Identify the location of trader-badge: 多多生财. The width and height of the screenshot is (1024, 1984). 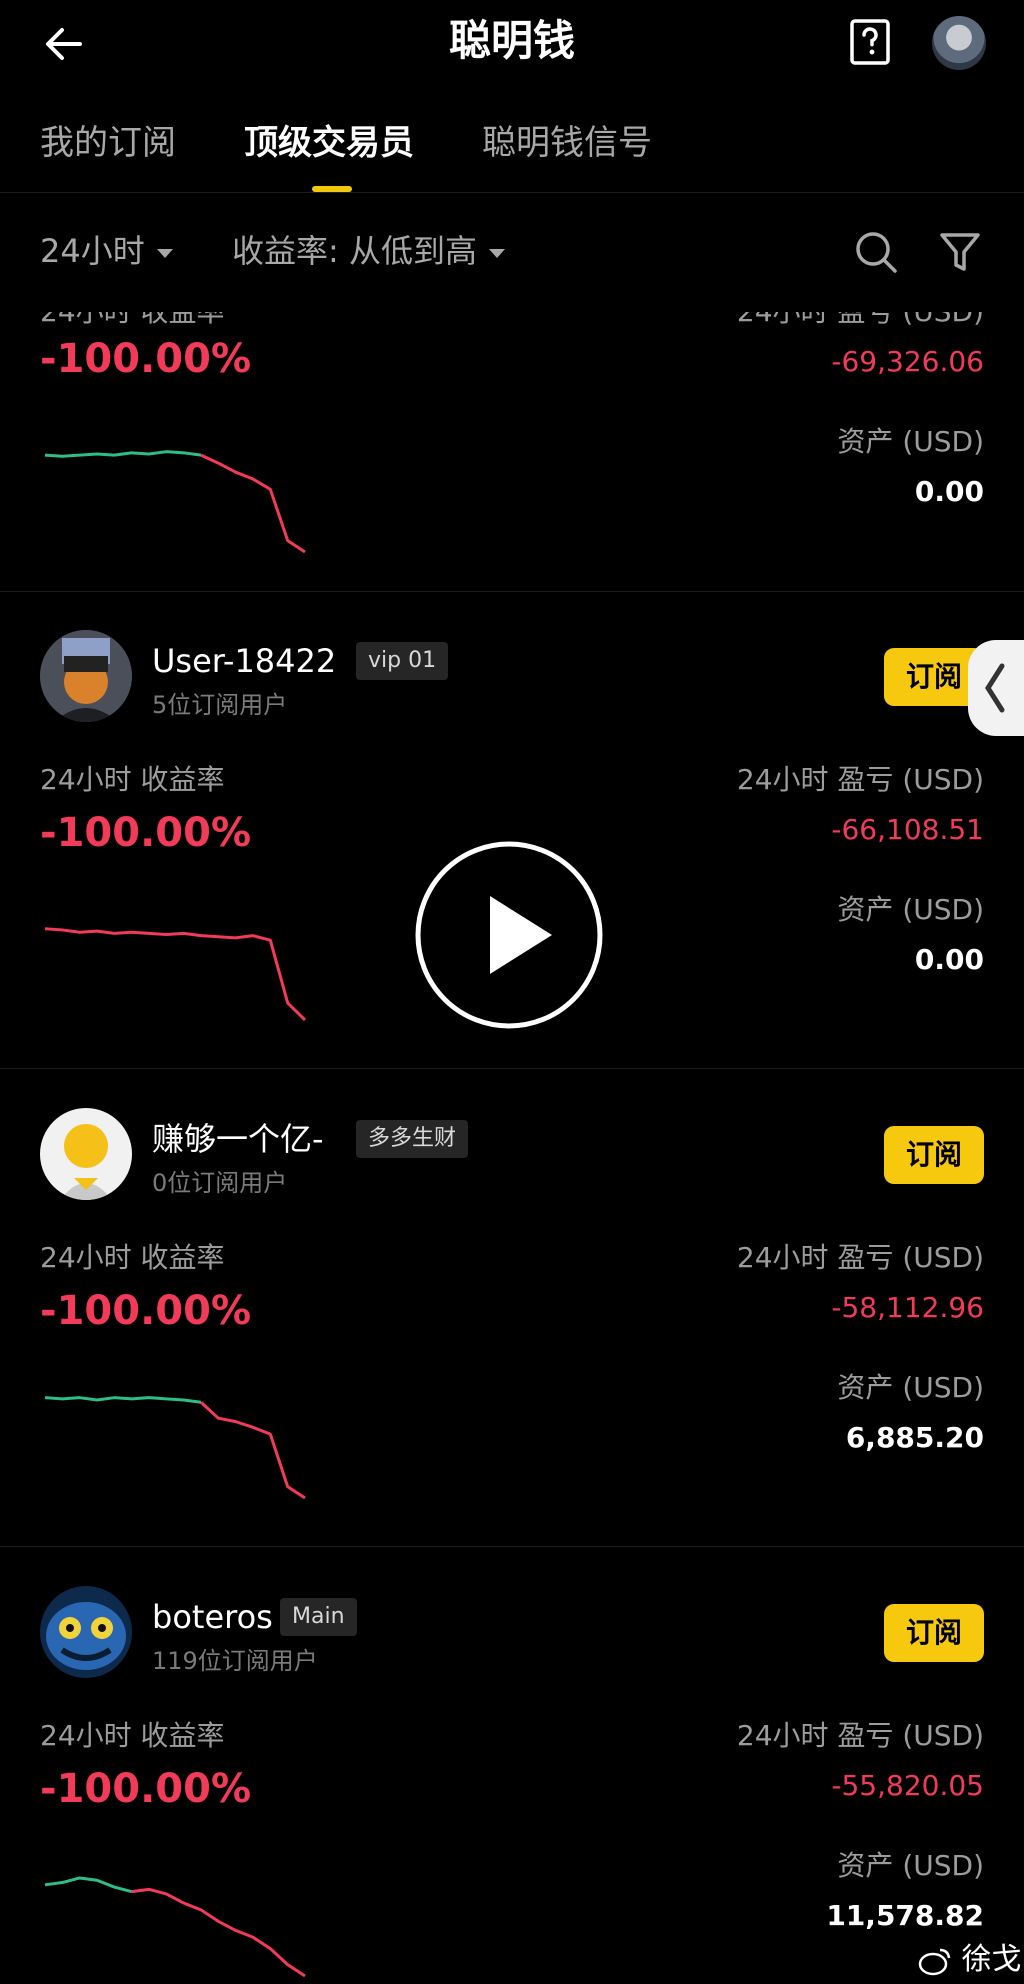
(412, 1139).